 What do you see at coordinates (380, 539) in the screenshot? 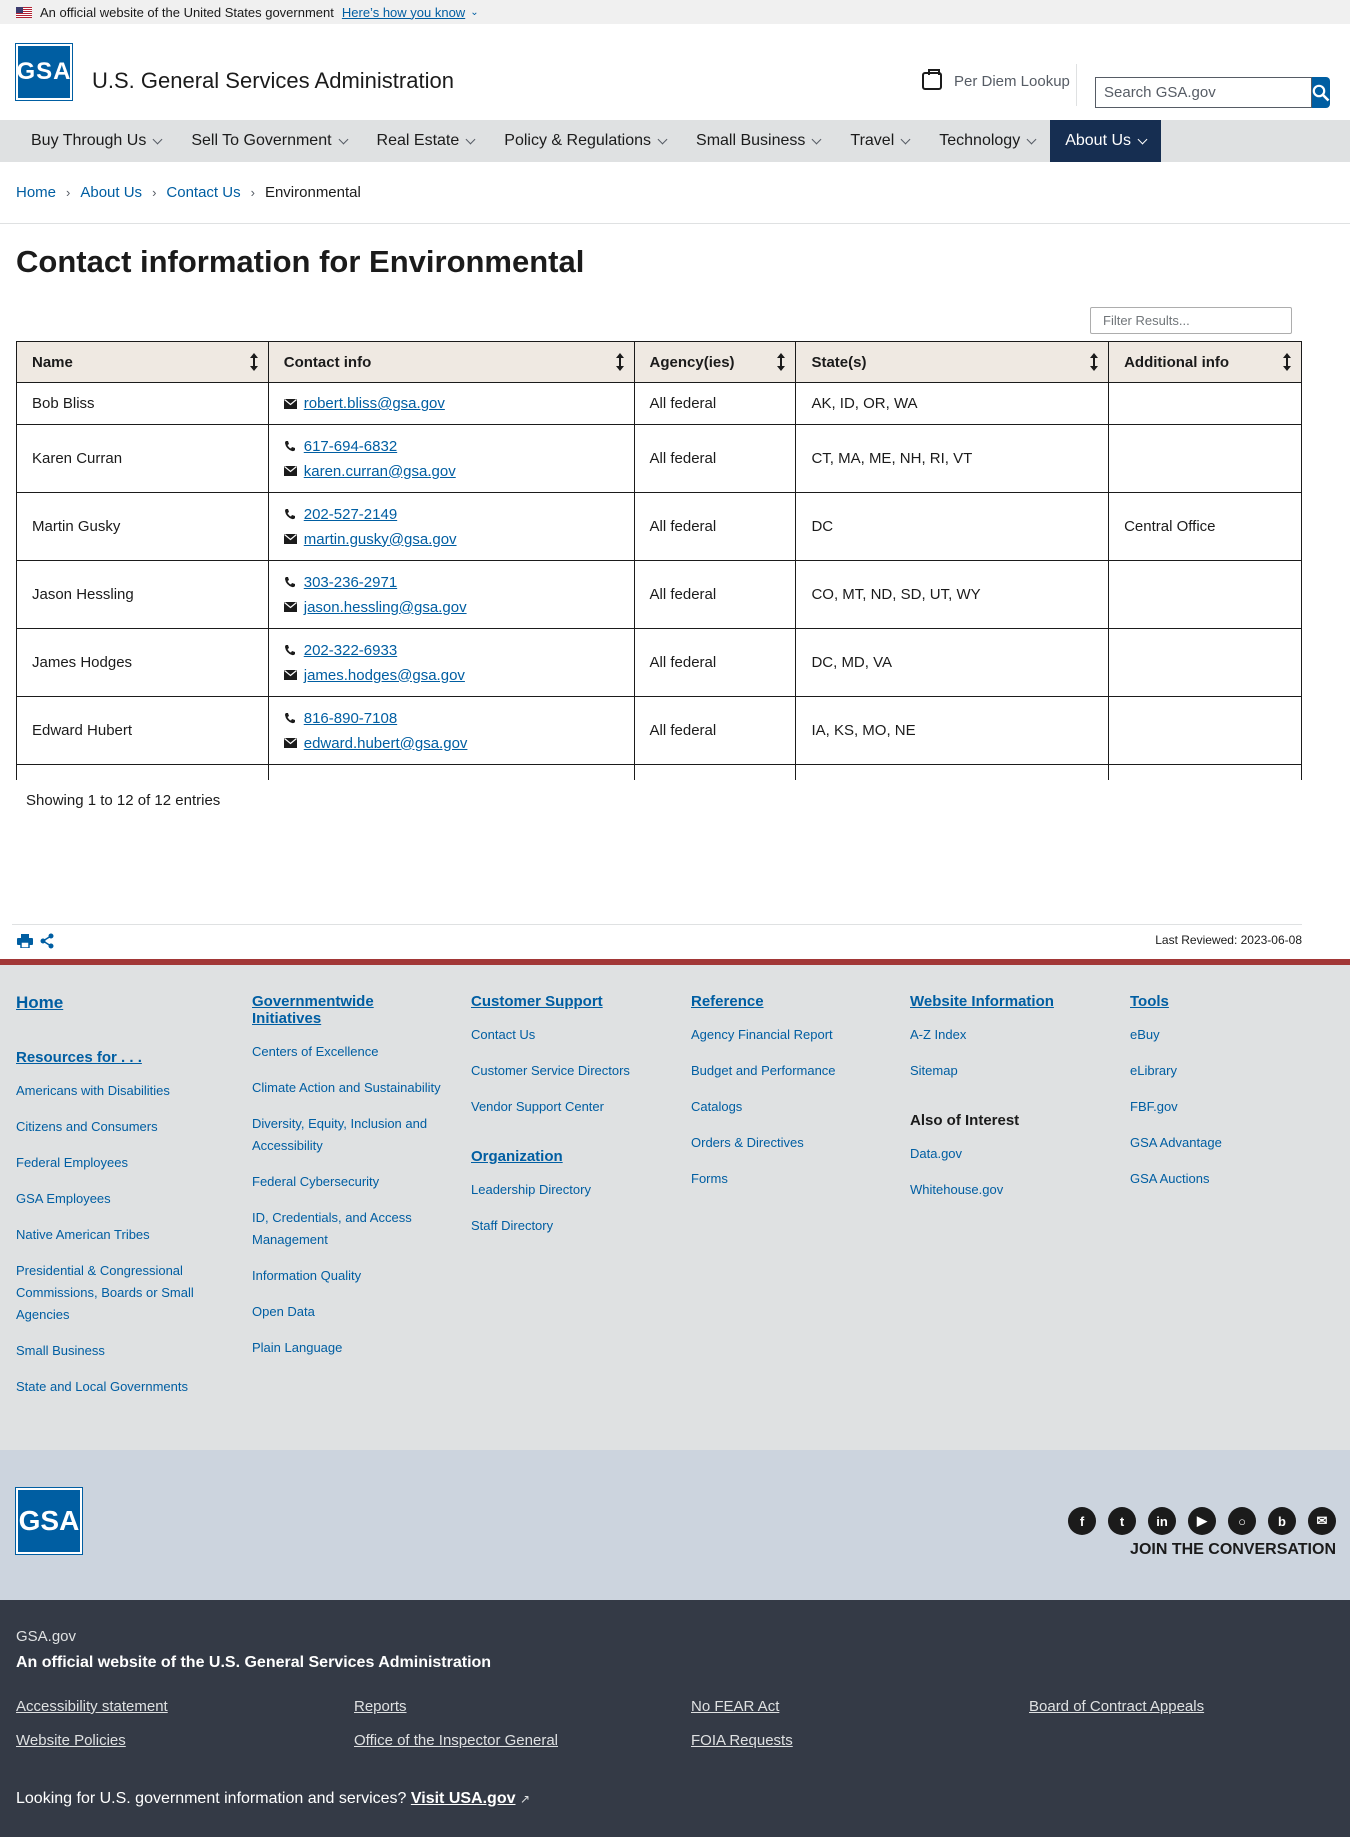
I see `email-link: martin.gusky@gsa.gov` at bounding box center [380, 539].